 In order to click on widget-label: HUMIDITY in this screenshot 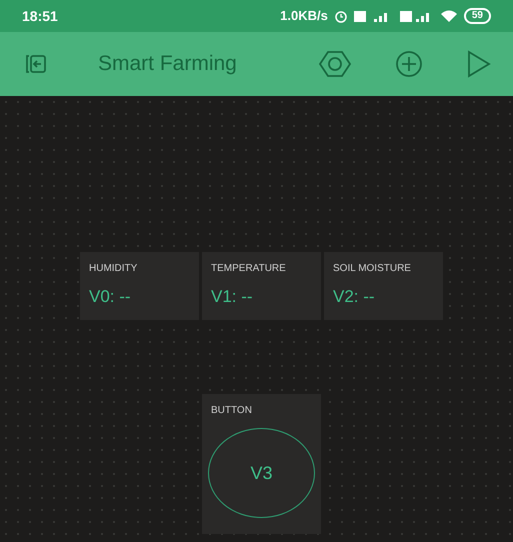, I will do `click(113, 269)`.